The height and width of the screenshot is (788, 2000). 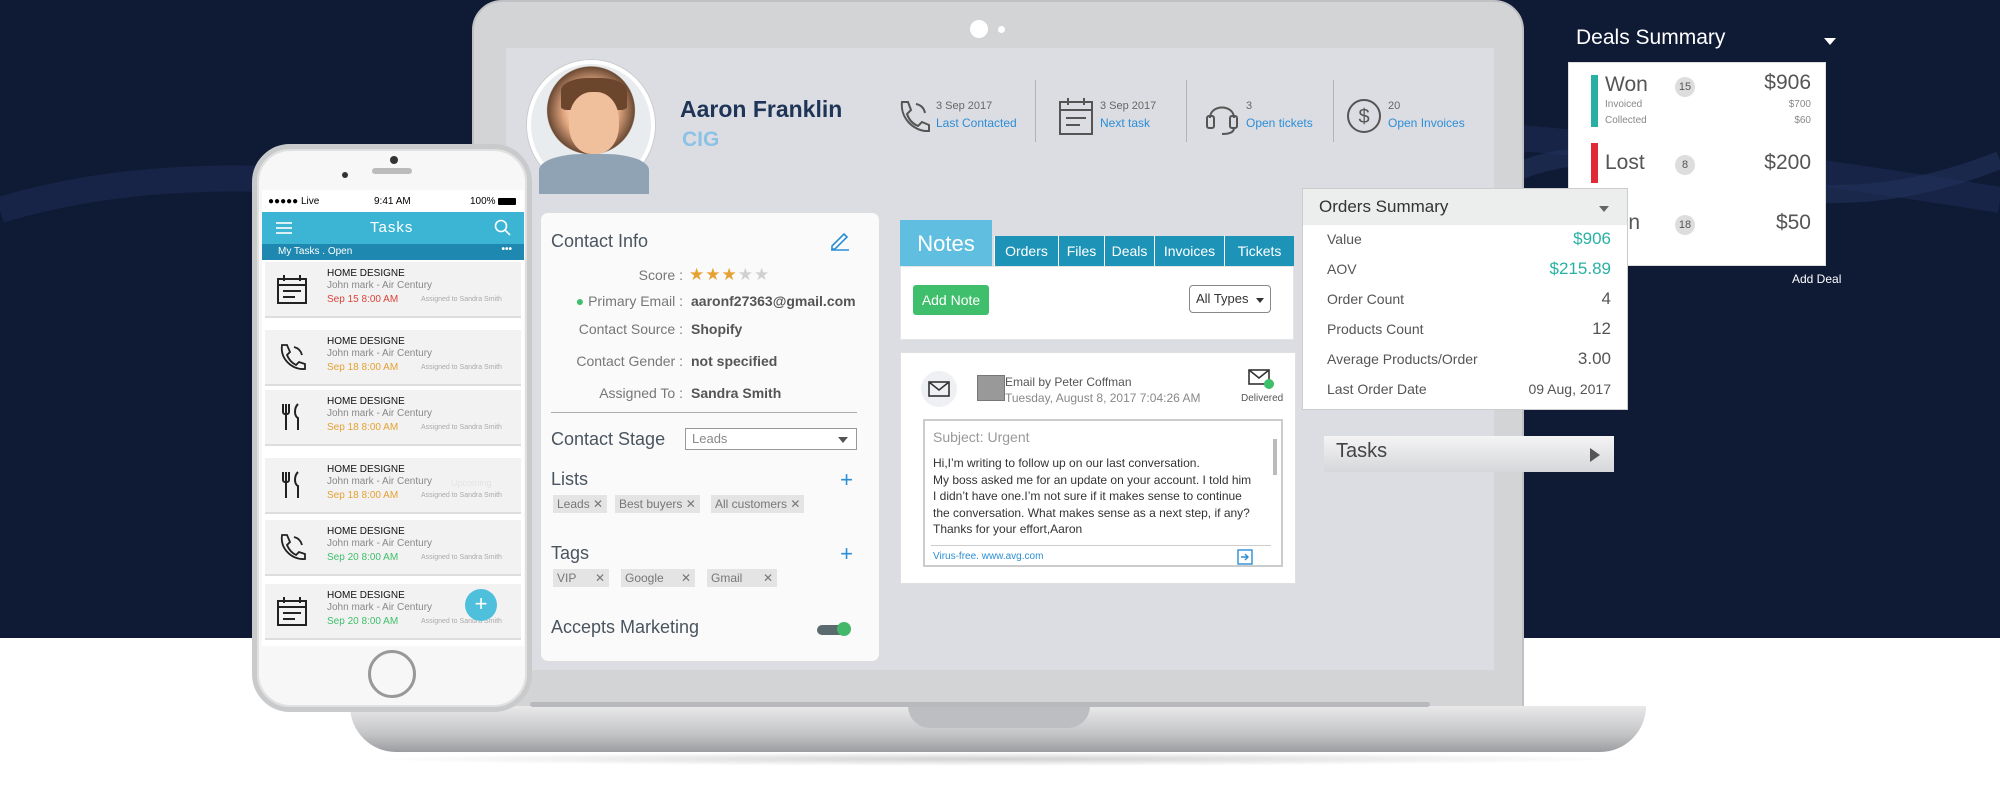 I want to click on add-task-fab: +, so click(x=481, y=605).